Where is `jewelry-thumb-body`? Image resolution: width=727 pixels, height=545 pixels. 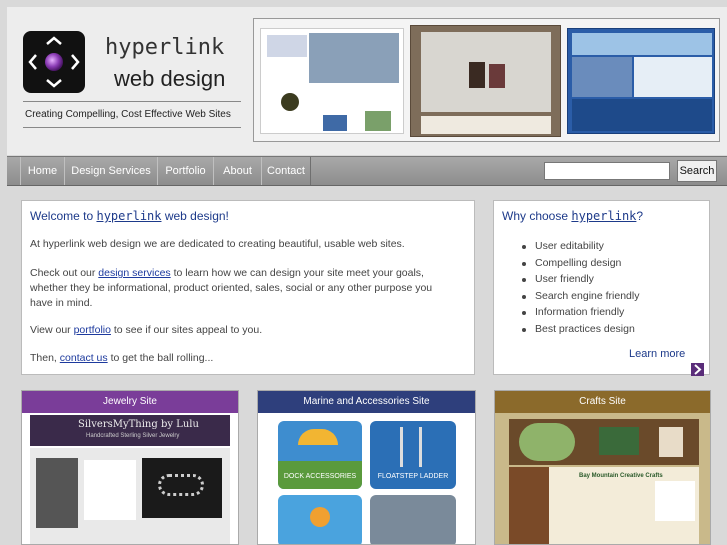
jewelry-thumb-body is located at coordinates (130, 496).